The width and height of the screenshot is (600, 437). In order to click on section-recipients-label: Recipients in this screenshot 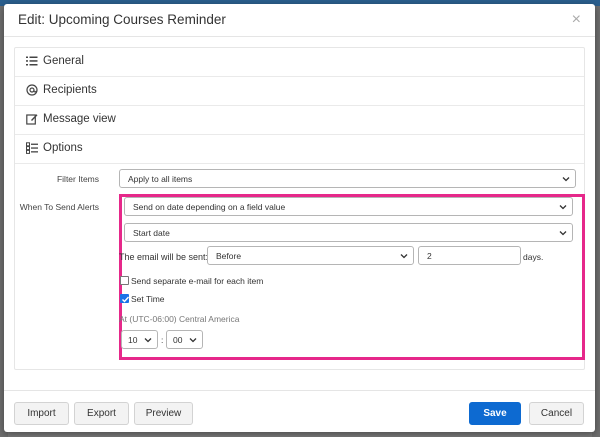, I will do `click(70, 90)`.